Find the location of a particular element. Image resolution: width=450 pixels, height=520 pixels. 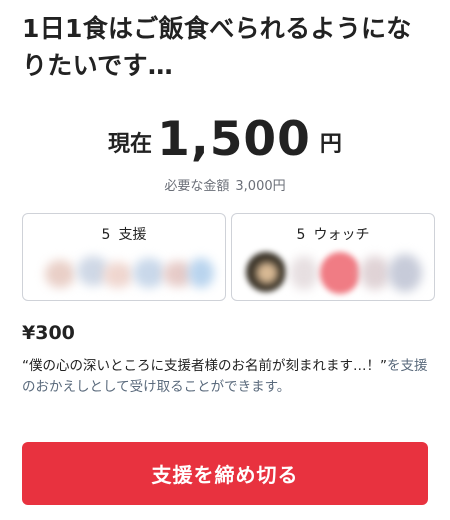

watchers-label: 5 ウォッチ is located at coordinates (333, 234).